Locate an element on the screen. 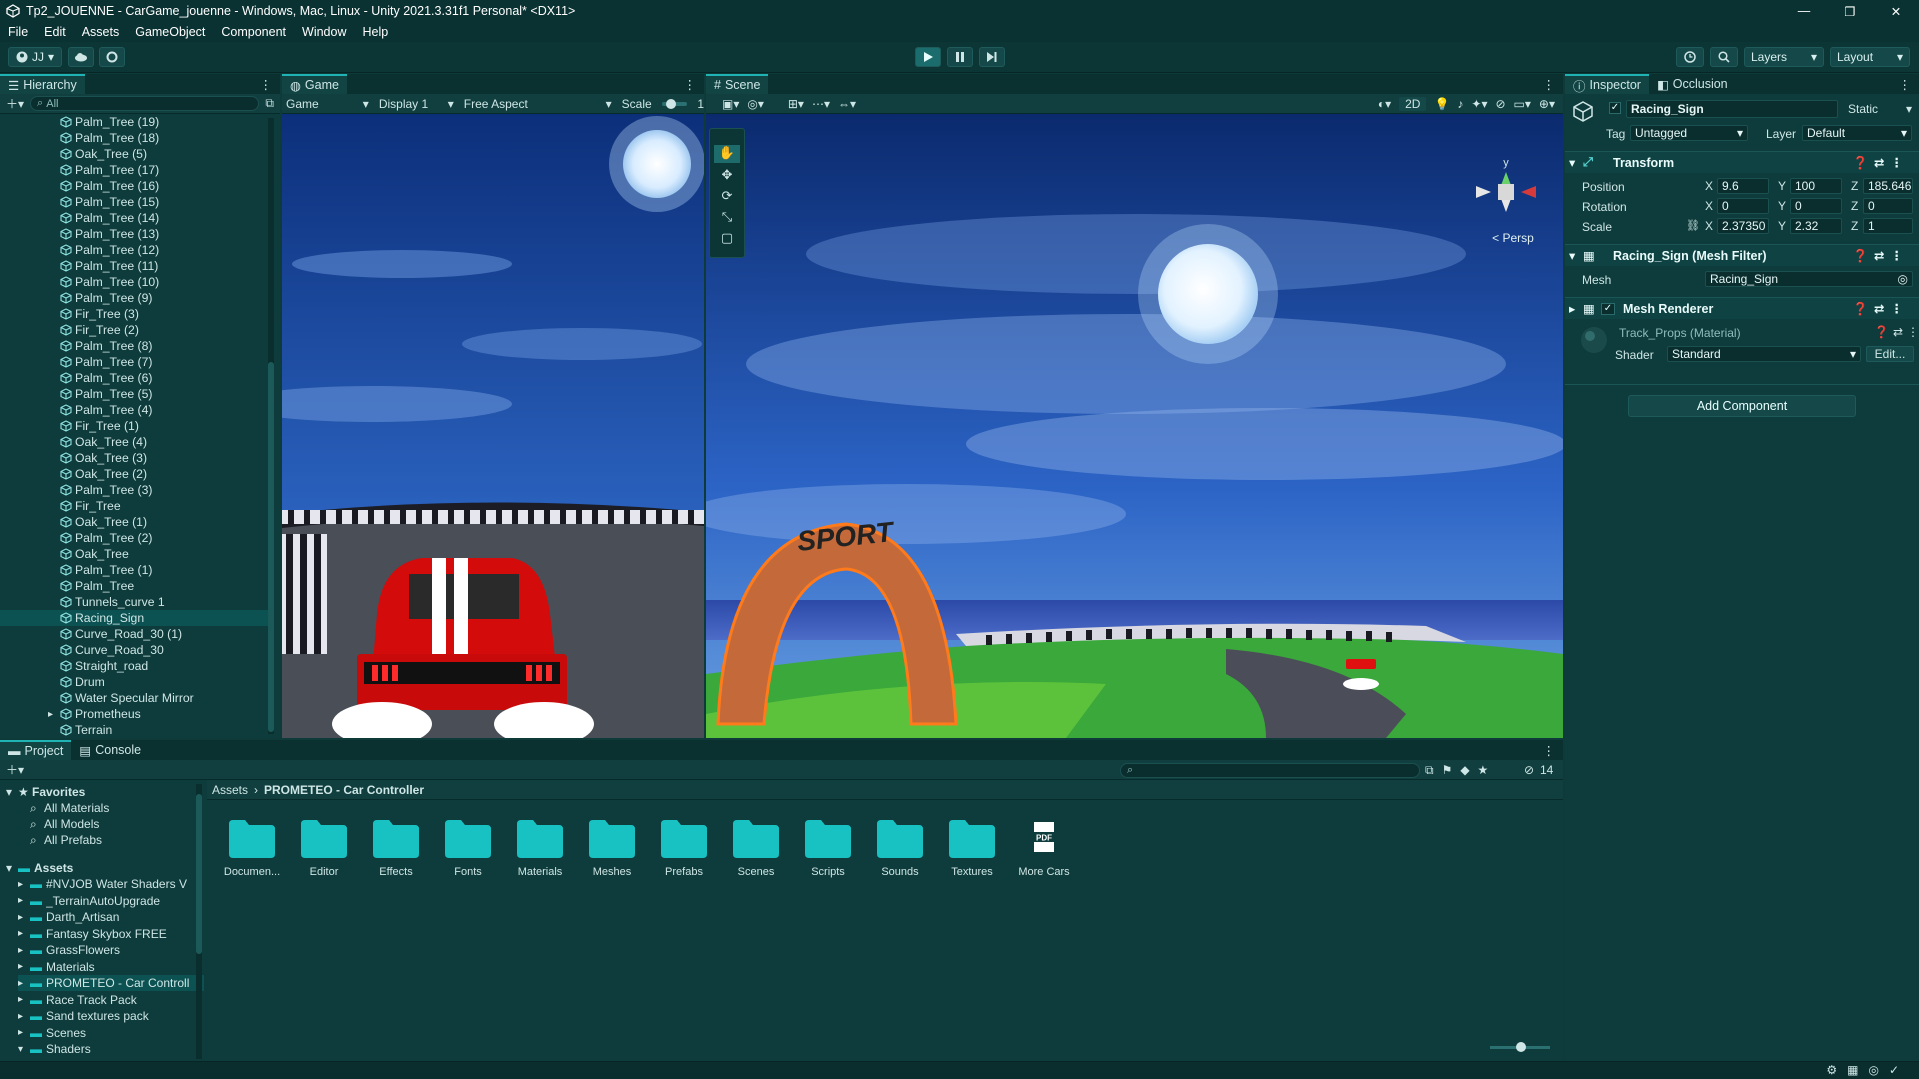  grid-snap-icon: ⋯▾ is located at coordinates (821, 104).